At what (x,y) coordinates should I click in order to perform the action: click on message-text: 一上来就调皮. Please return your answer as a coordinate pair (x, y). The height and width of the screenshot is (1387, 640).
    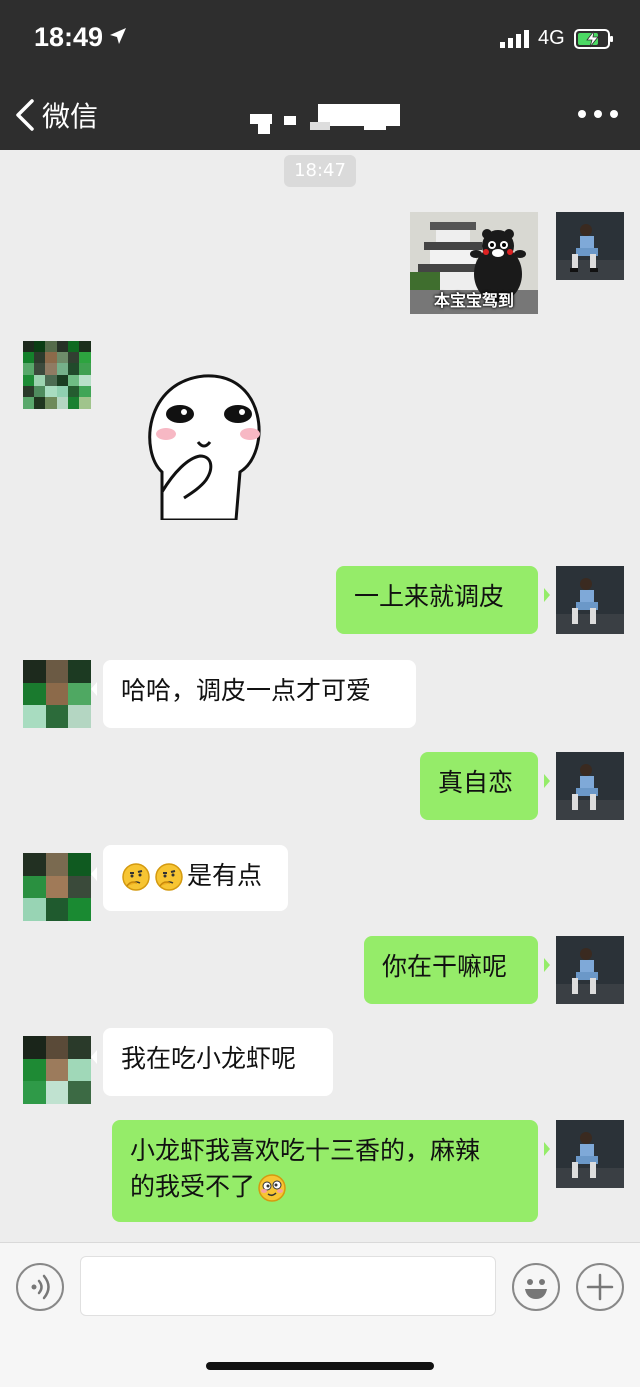
    Looking at the image, I should click on (429, 596).